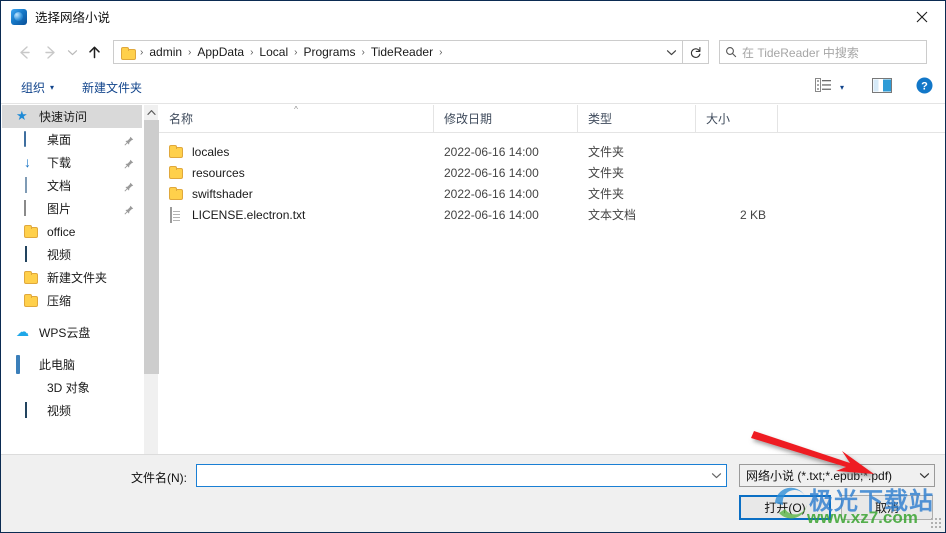  Describe the element at coordinates (59, 140) in the screenshot. I see `sidebar-item-label: 桌面` at that location.